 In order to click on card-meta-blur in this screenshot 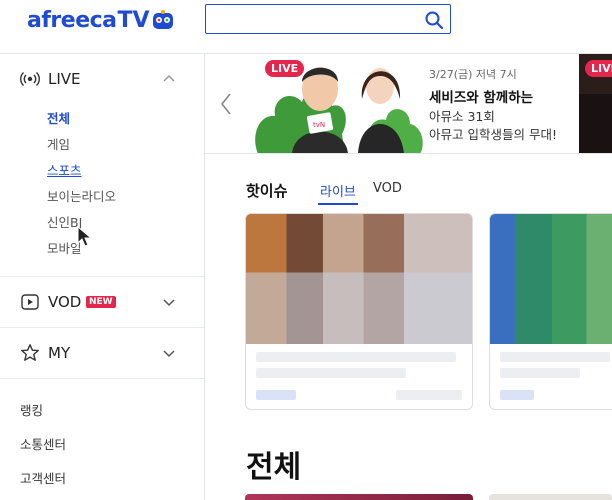, I will do `click(429, 395)`.